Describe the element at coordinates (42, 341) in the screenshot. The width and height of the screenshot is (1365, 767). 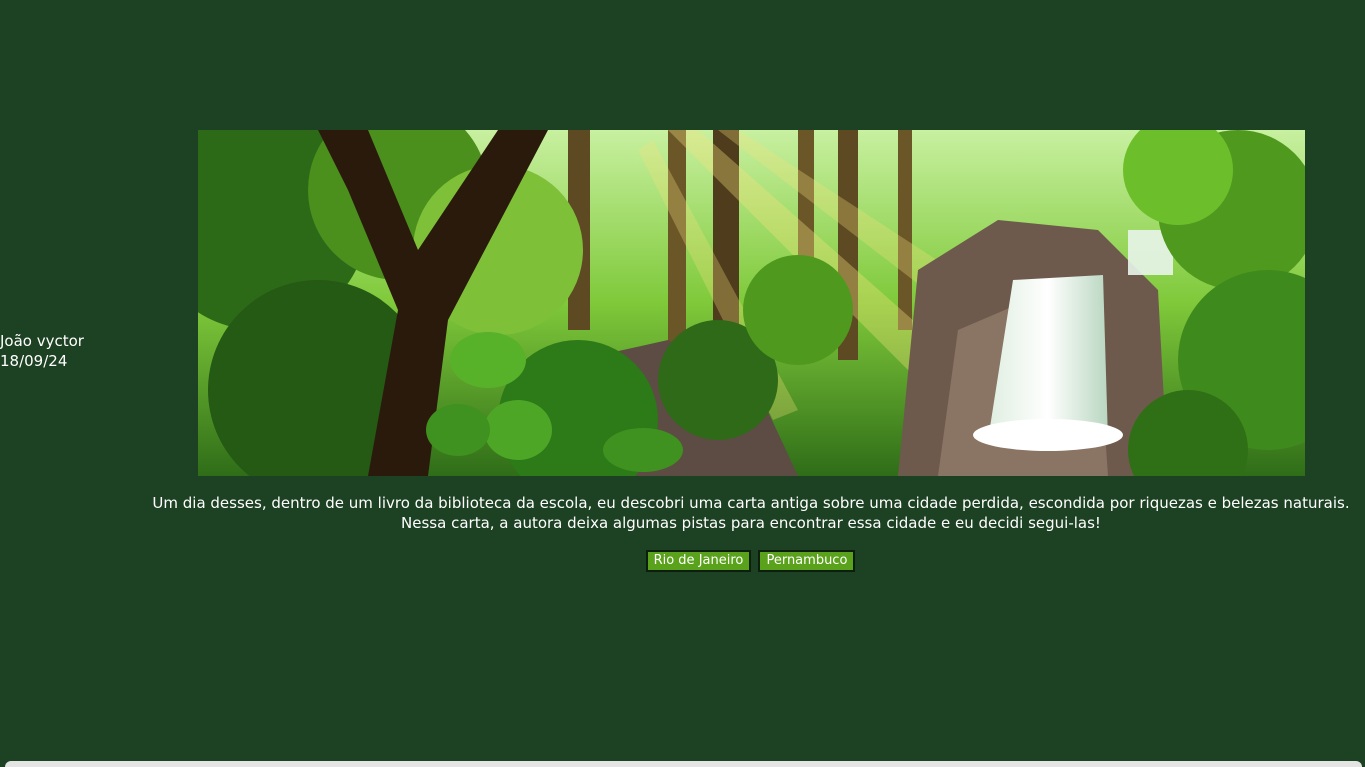
I see `author-name: João vyctor` at that location.